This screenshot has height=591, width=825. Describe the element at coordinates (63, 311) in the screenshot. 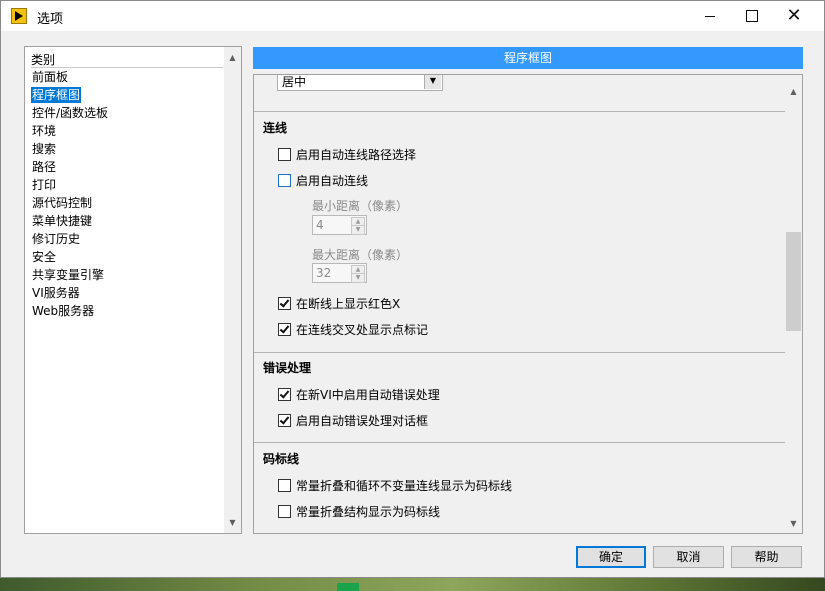

I see `category-item-web-server: Web服务器` at that location.